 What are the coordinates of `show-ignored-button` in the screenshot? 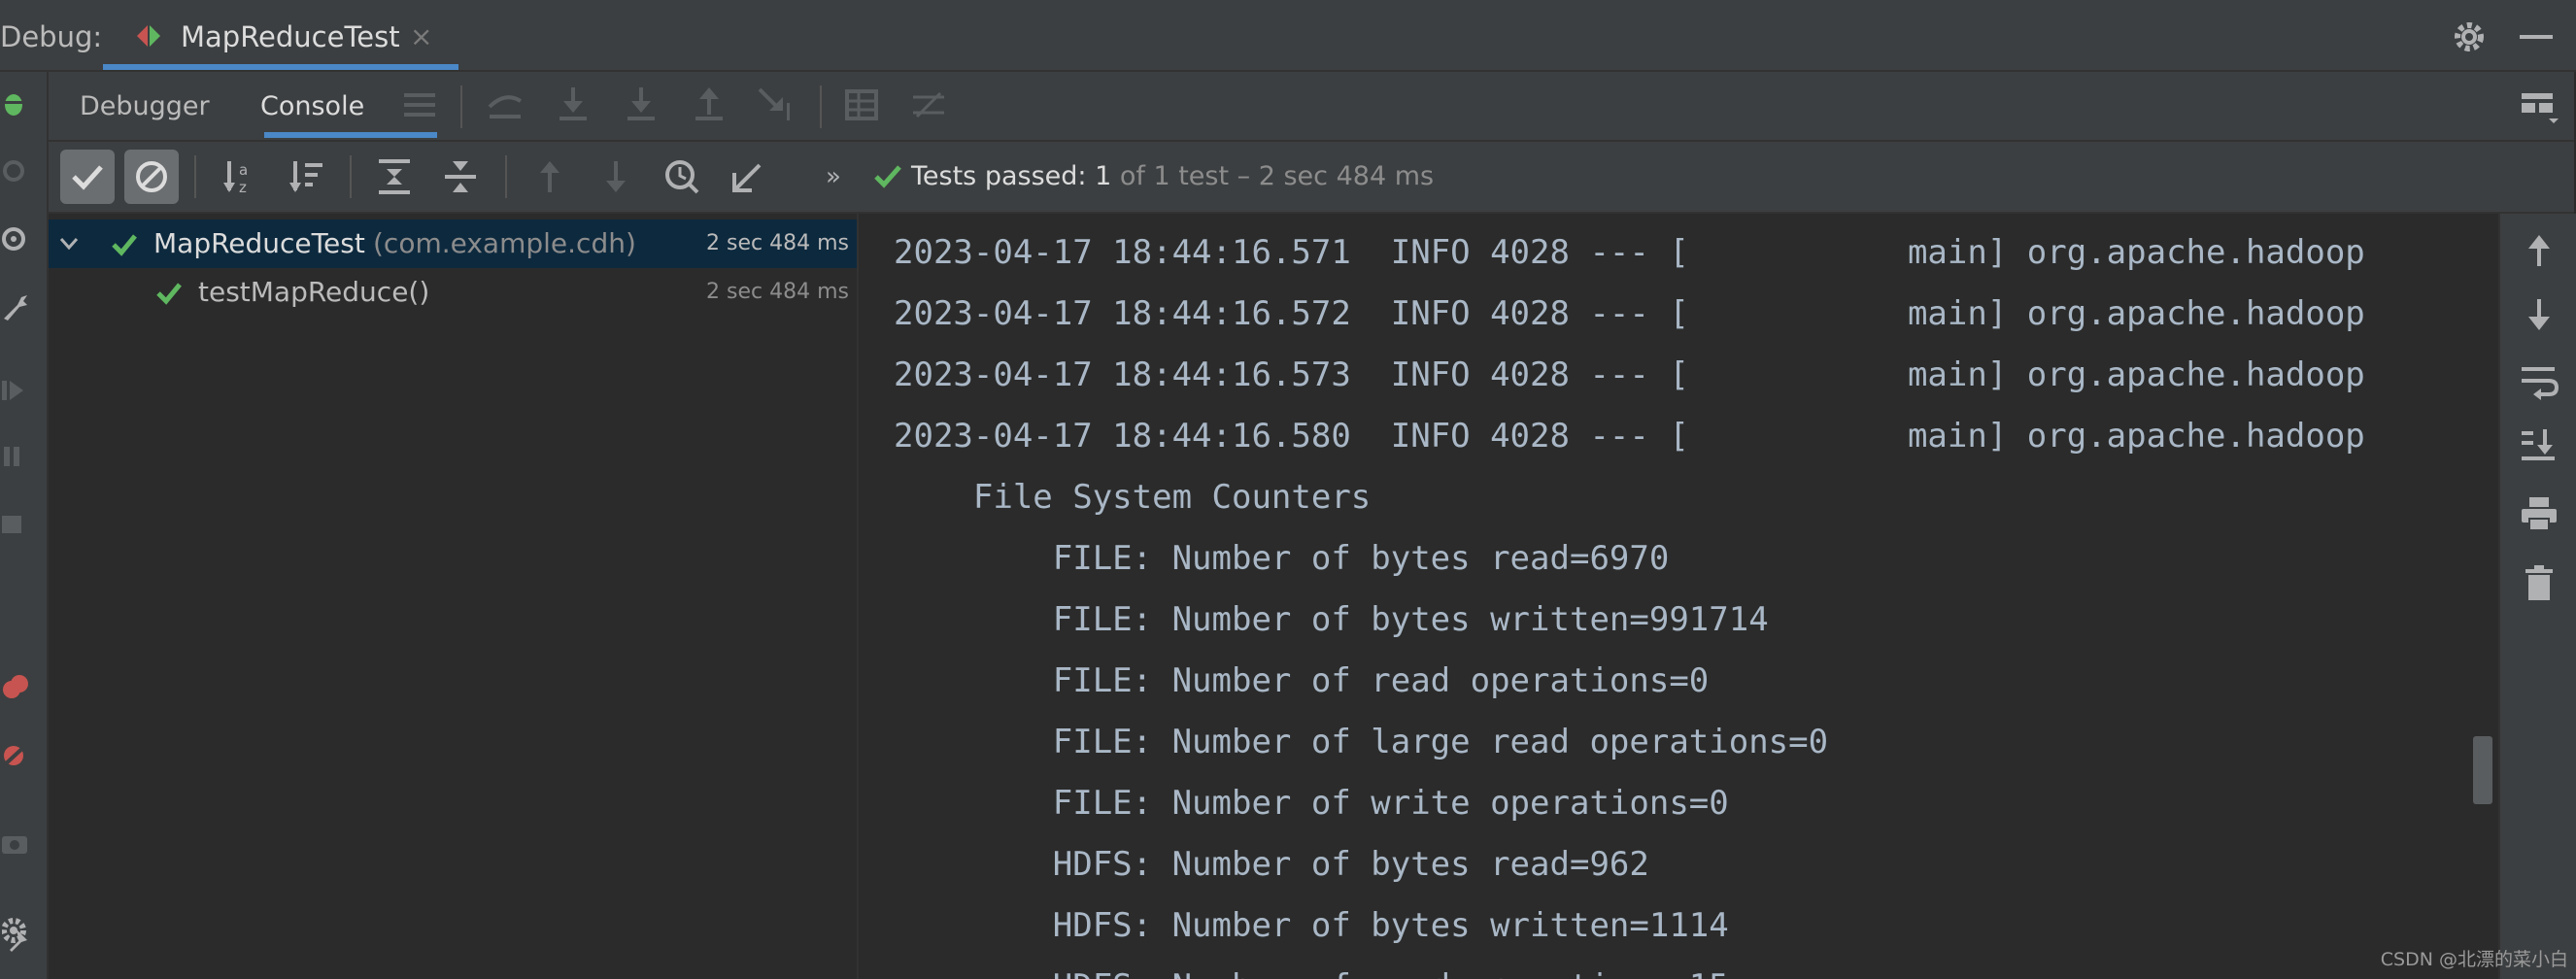 It's located at (151, 177).